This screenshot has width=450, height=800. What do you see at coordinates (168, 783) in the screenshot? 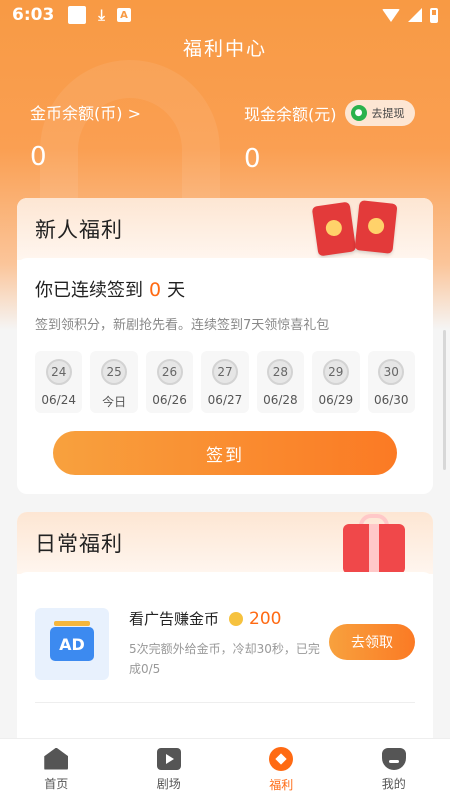
I see `tab-label: 剧场` at bounding box center [168, 783].